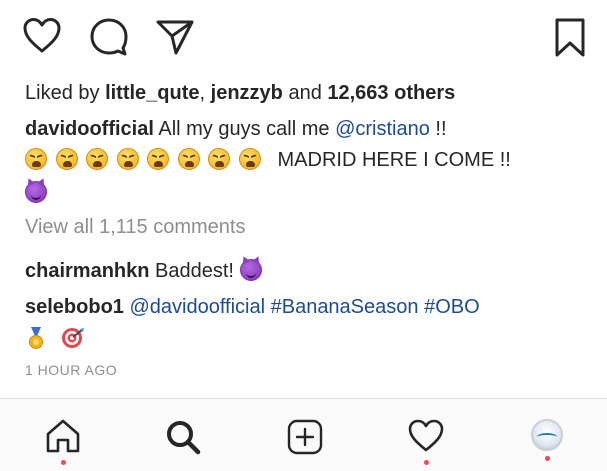  I want to click on comment-username: selebobo1, so click(74, 307).